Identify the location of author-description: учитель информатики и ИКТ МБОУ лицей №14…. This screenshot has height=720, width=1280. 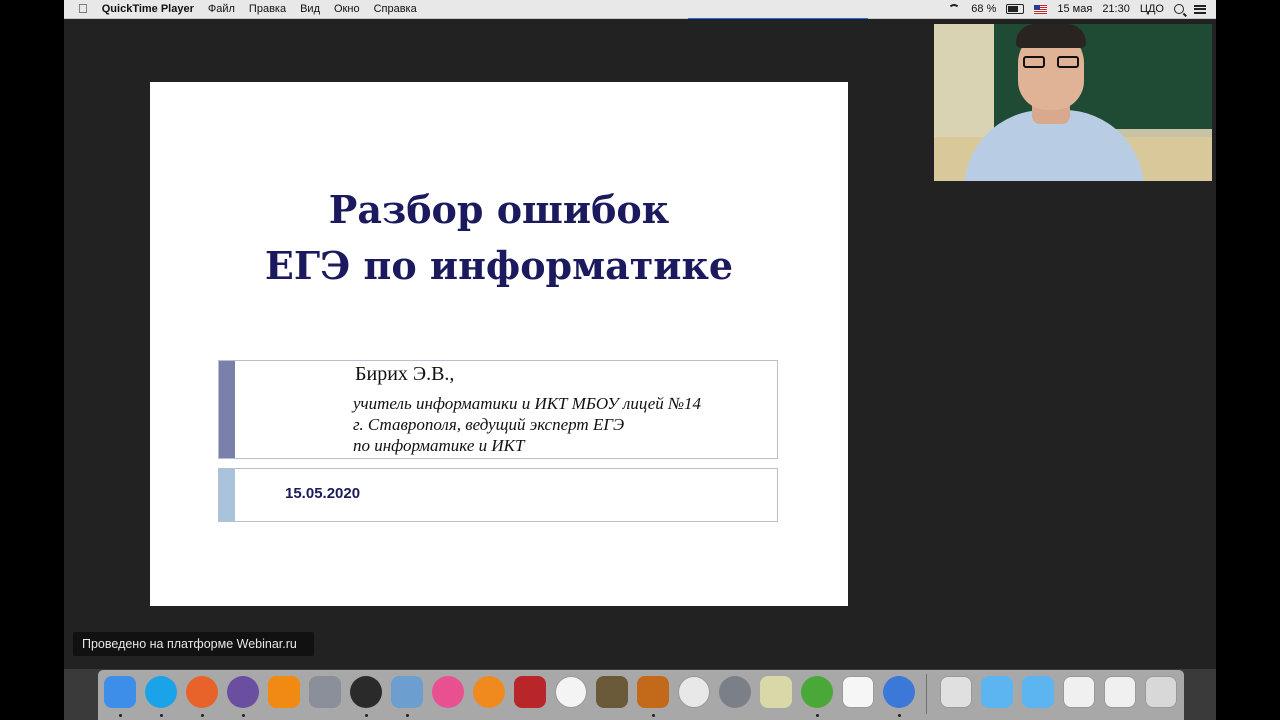
(527, 424).